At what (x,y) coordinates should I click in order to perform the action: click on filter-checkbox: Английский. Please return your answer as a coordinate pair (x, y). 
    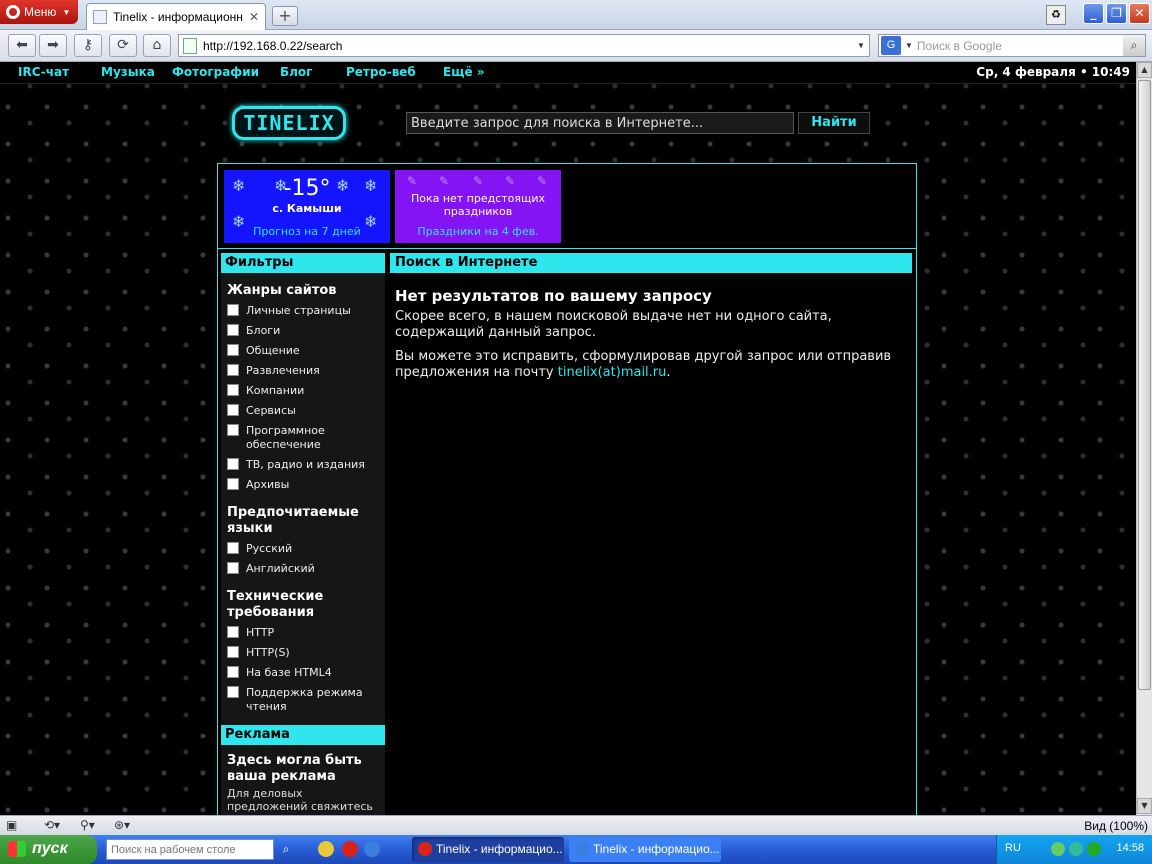
    Looking at the image, I should click on (303, 569).